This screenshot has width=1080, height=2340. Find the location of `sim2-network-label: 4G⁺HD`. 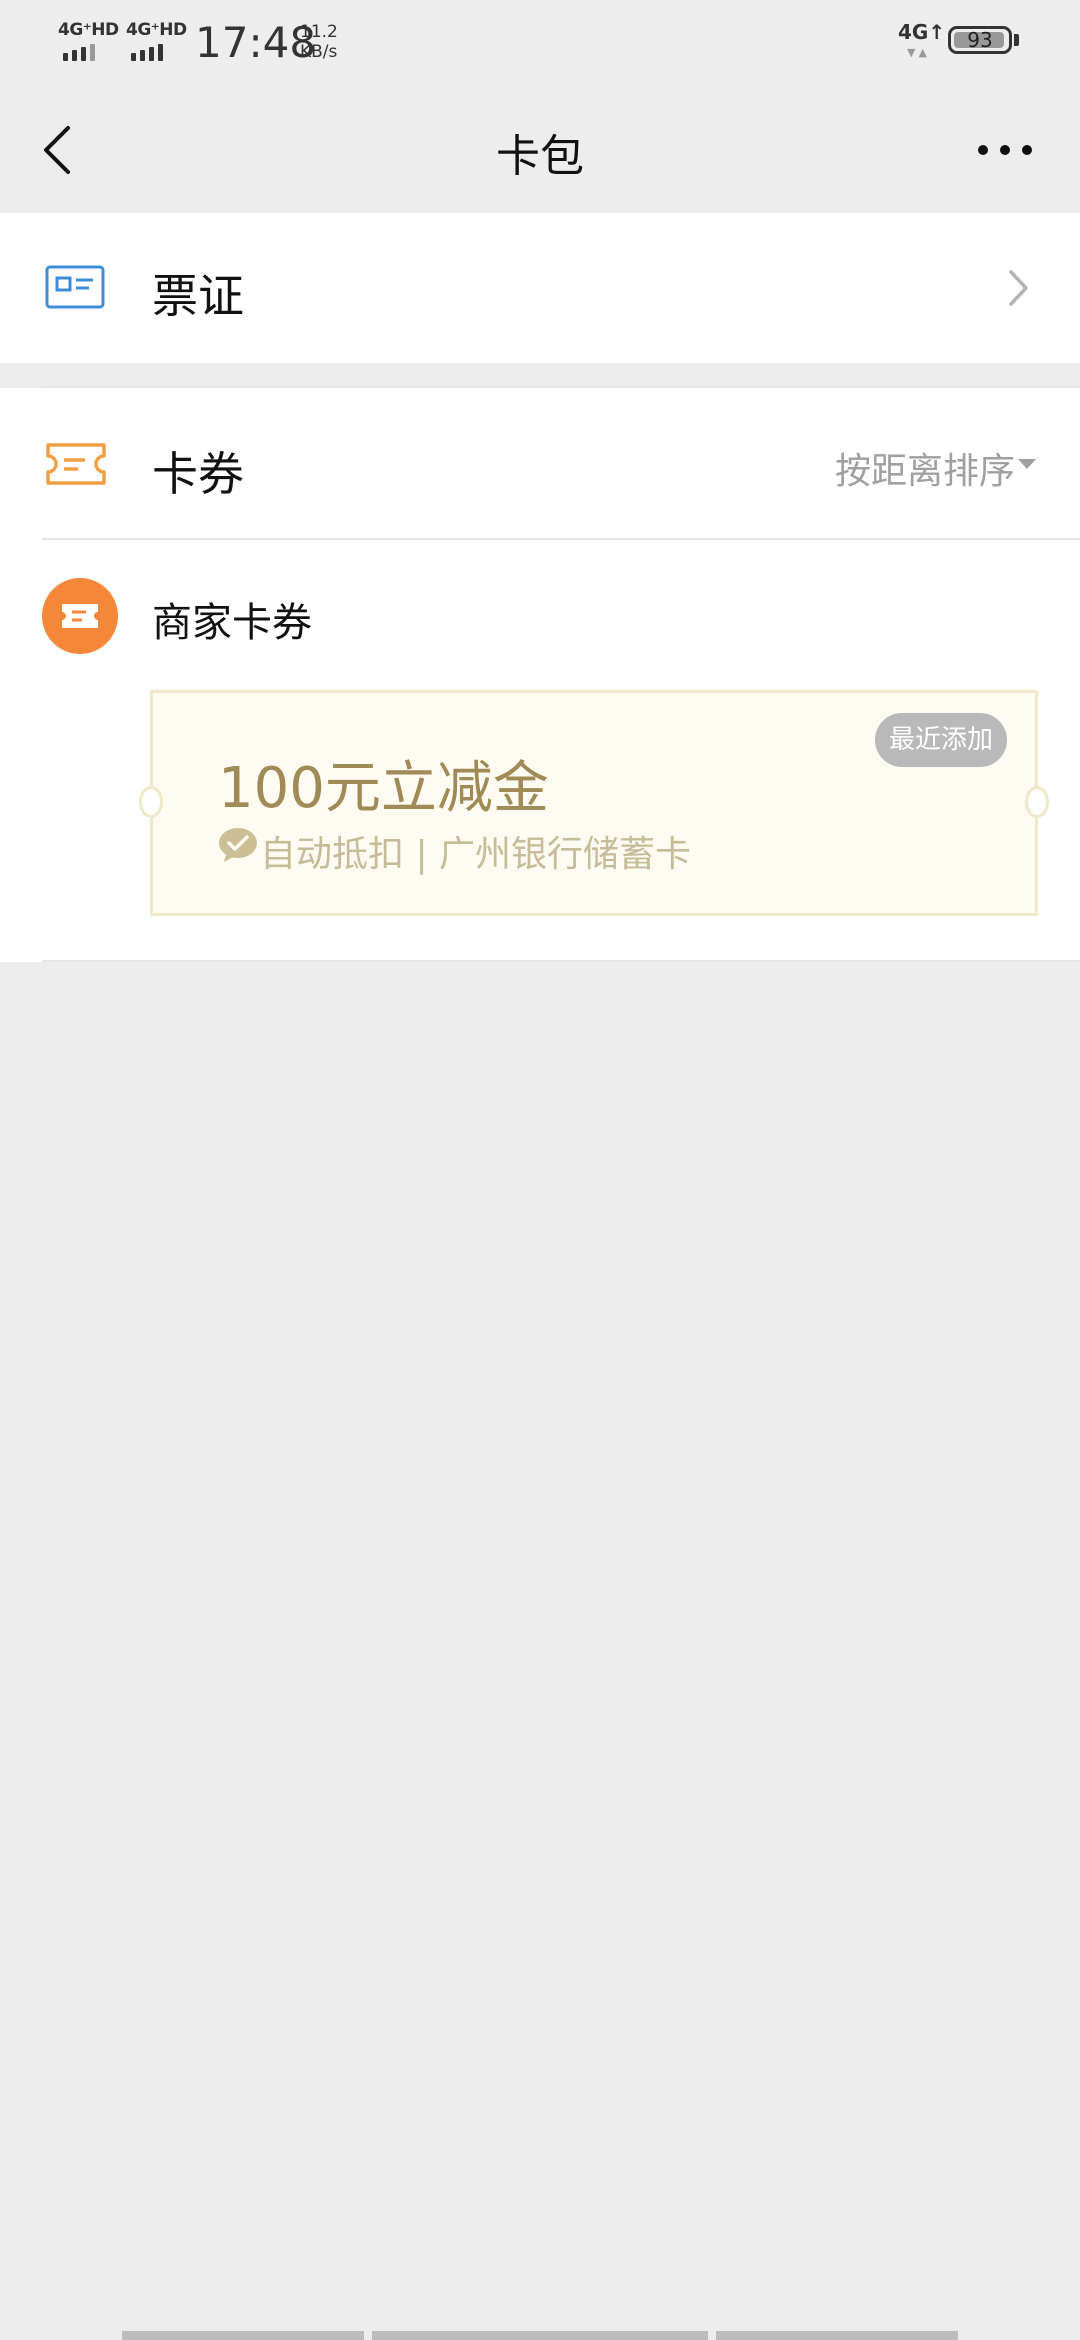

sim2-network-label: 4G⁺HD is located at coordinates (156, 30).